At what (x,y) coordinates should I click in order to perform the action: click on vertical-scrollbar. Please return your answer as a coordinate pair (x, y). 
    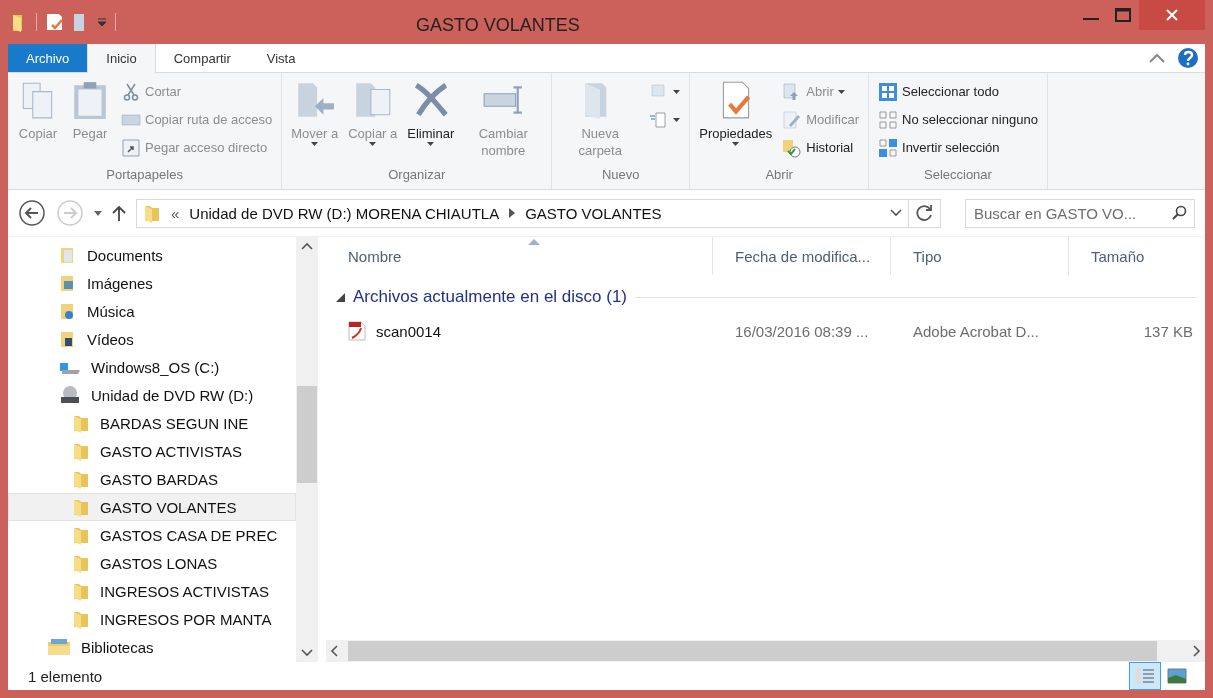
    Looking at the image, I should click on (307, 449).